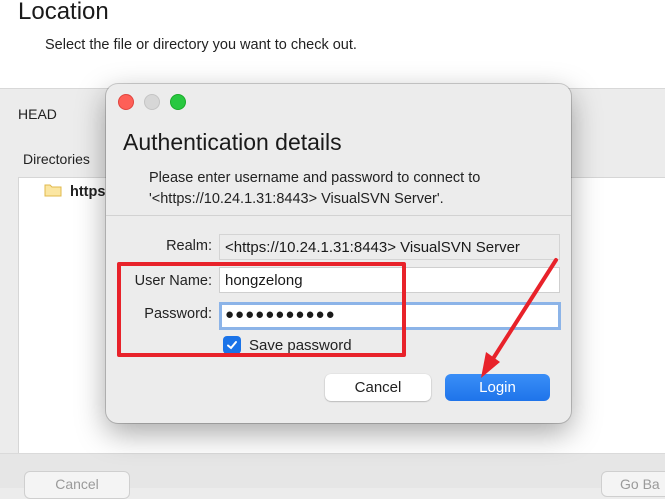  What do you see at coordinates (378, 387) in the screenshot?
I see `cancel-button: Cancel` at bounding box center [378, 387].